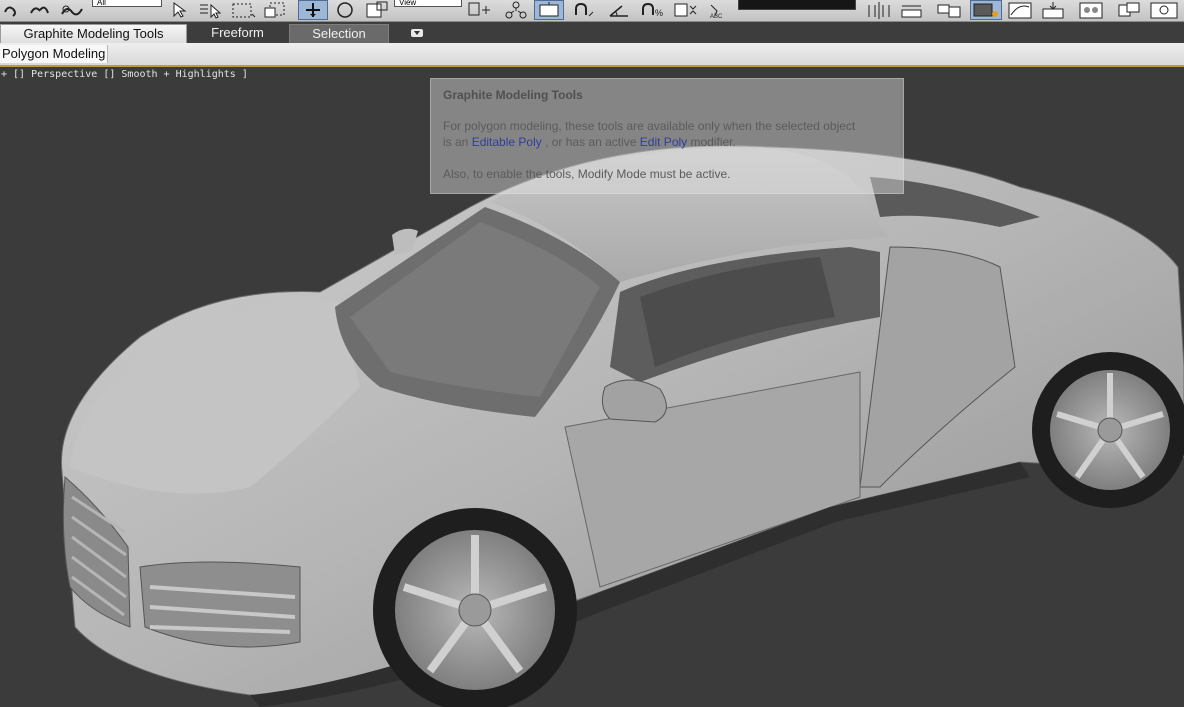 The width and height of the screenshot is (1184, 707). I want to click on keyboard-shortcut-override-icon, so click(549, 10).